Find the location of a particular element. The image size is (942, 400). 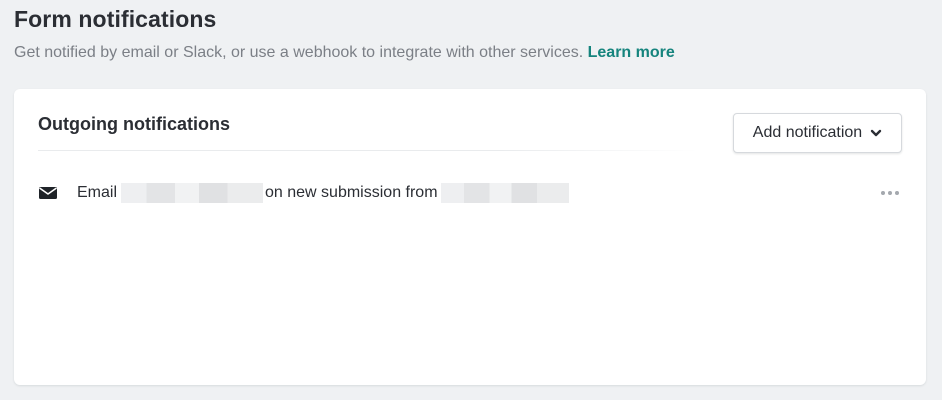

add-notification-button: Add notification is located at coordinates (817, 133).